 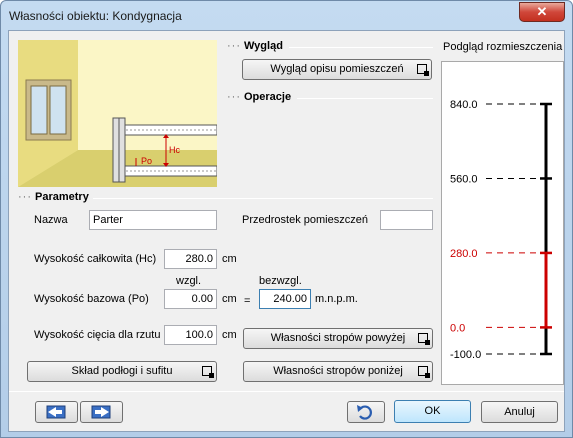 What do you see at coordinates (457, 328) in the screenshot?
I see `level-label: 0.0` at bounding box center [457, 328].